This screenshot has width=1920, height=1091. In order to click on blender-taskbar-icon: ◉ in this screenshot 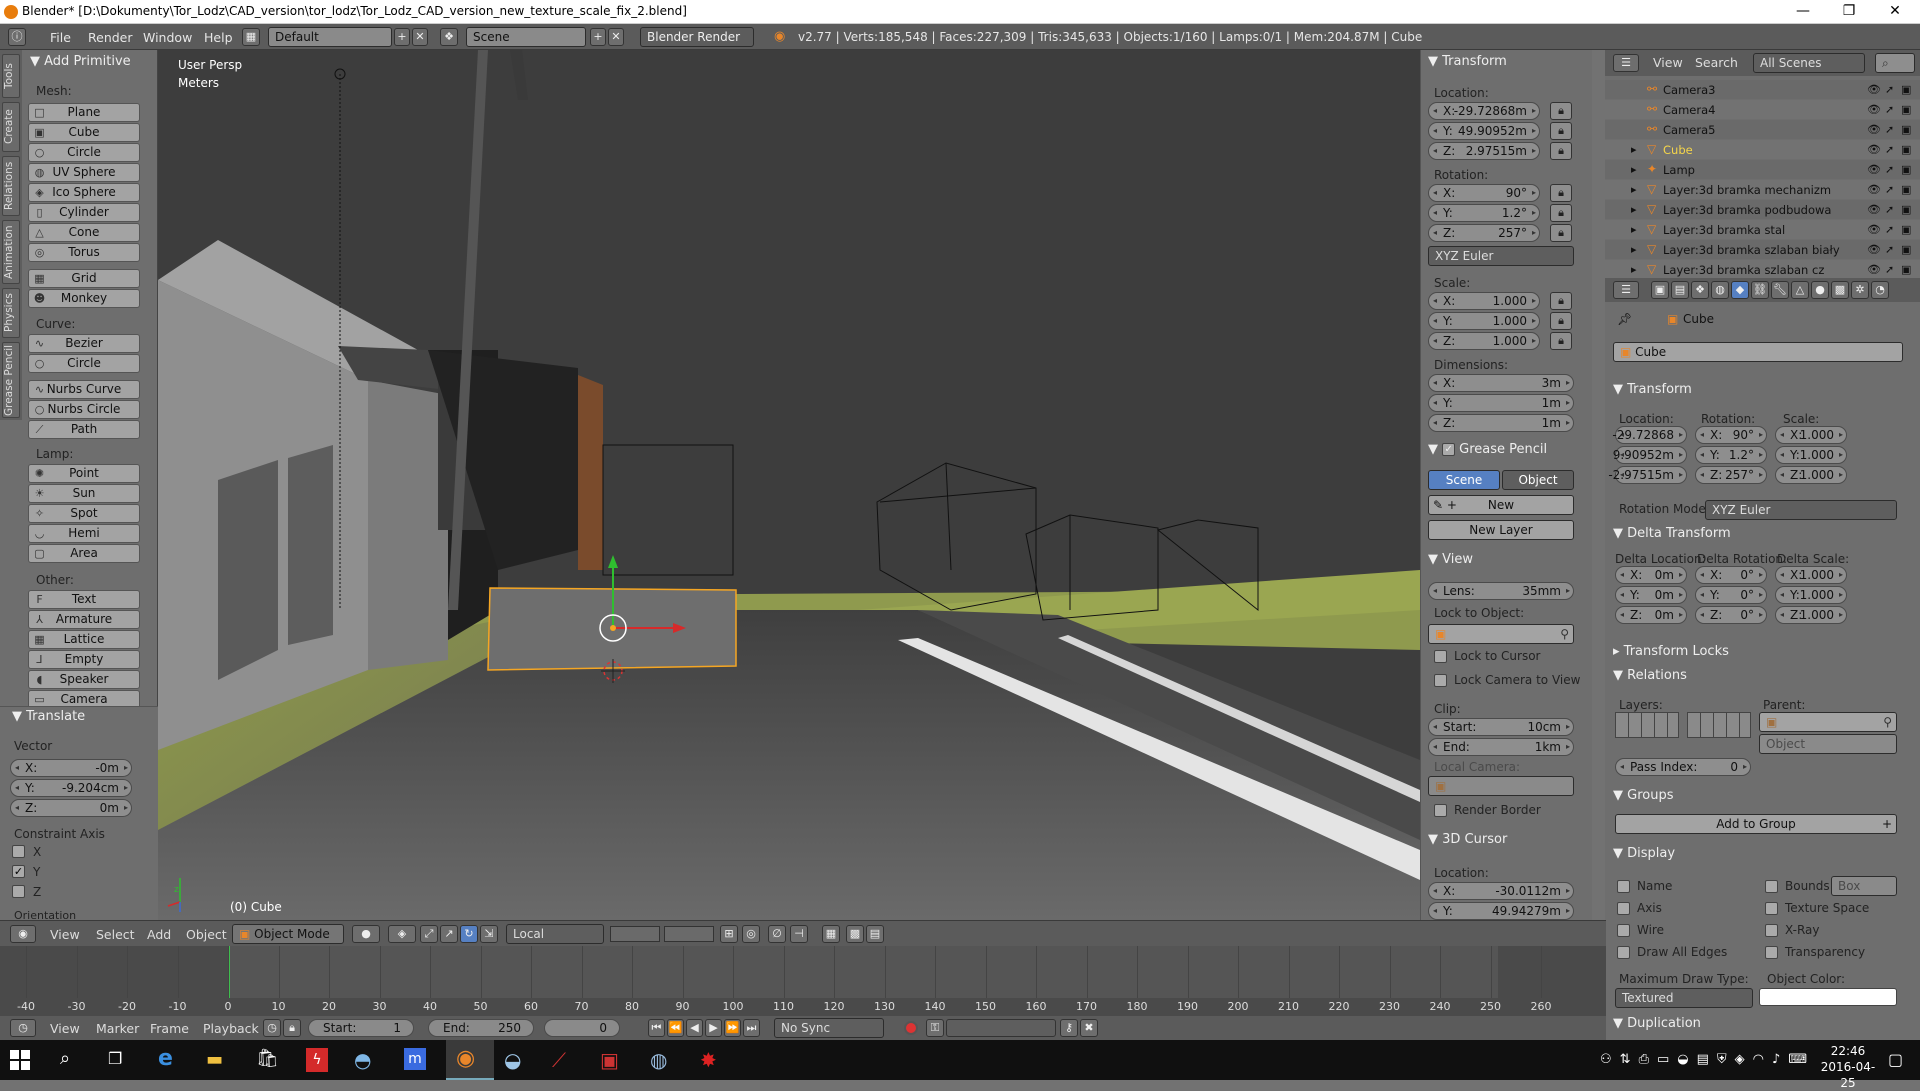, I will do `click(465, 1058)`.